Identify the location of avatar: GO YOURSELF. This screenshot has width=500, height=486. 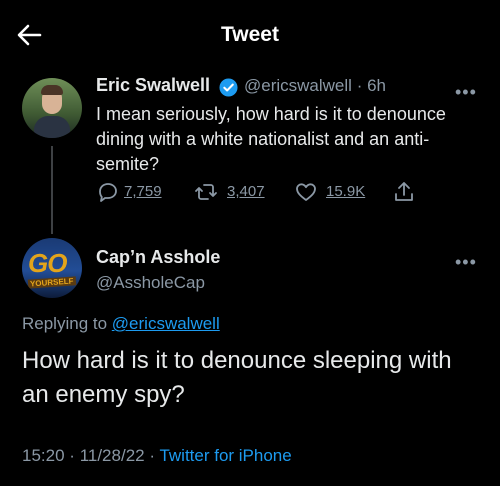
(52, 268).